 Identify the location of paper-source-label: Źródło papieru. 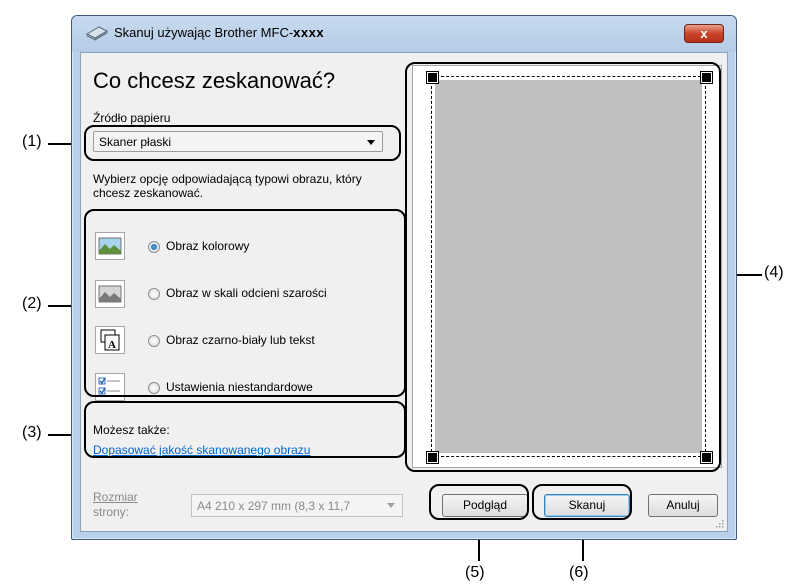
(132, 118).